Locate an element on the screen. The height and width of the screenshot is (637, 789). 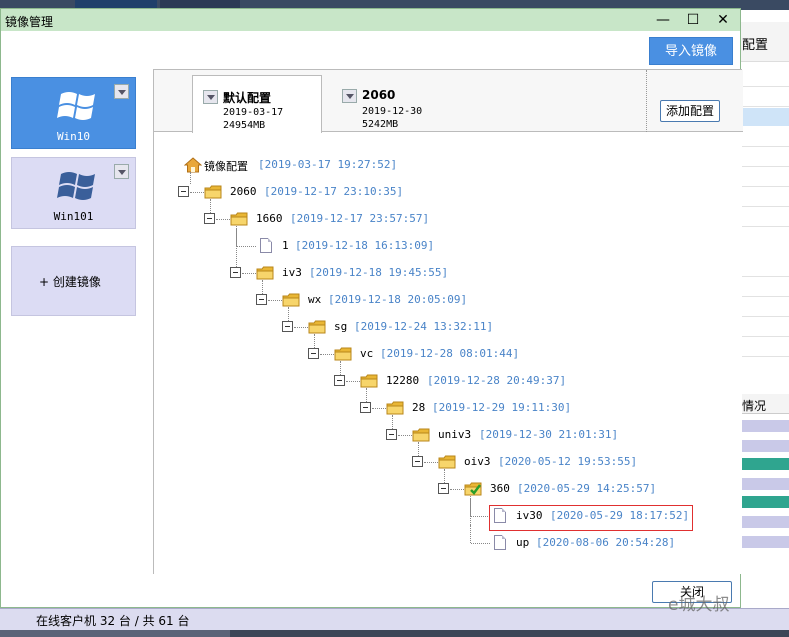
tree-node-label: wx is located at coordinates (315, 299).